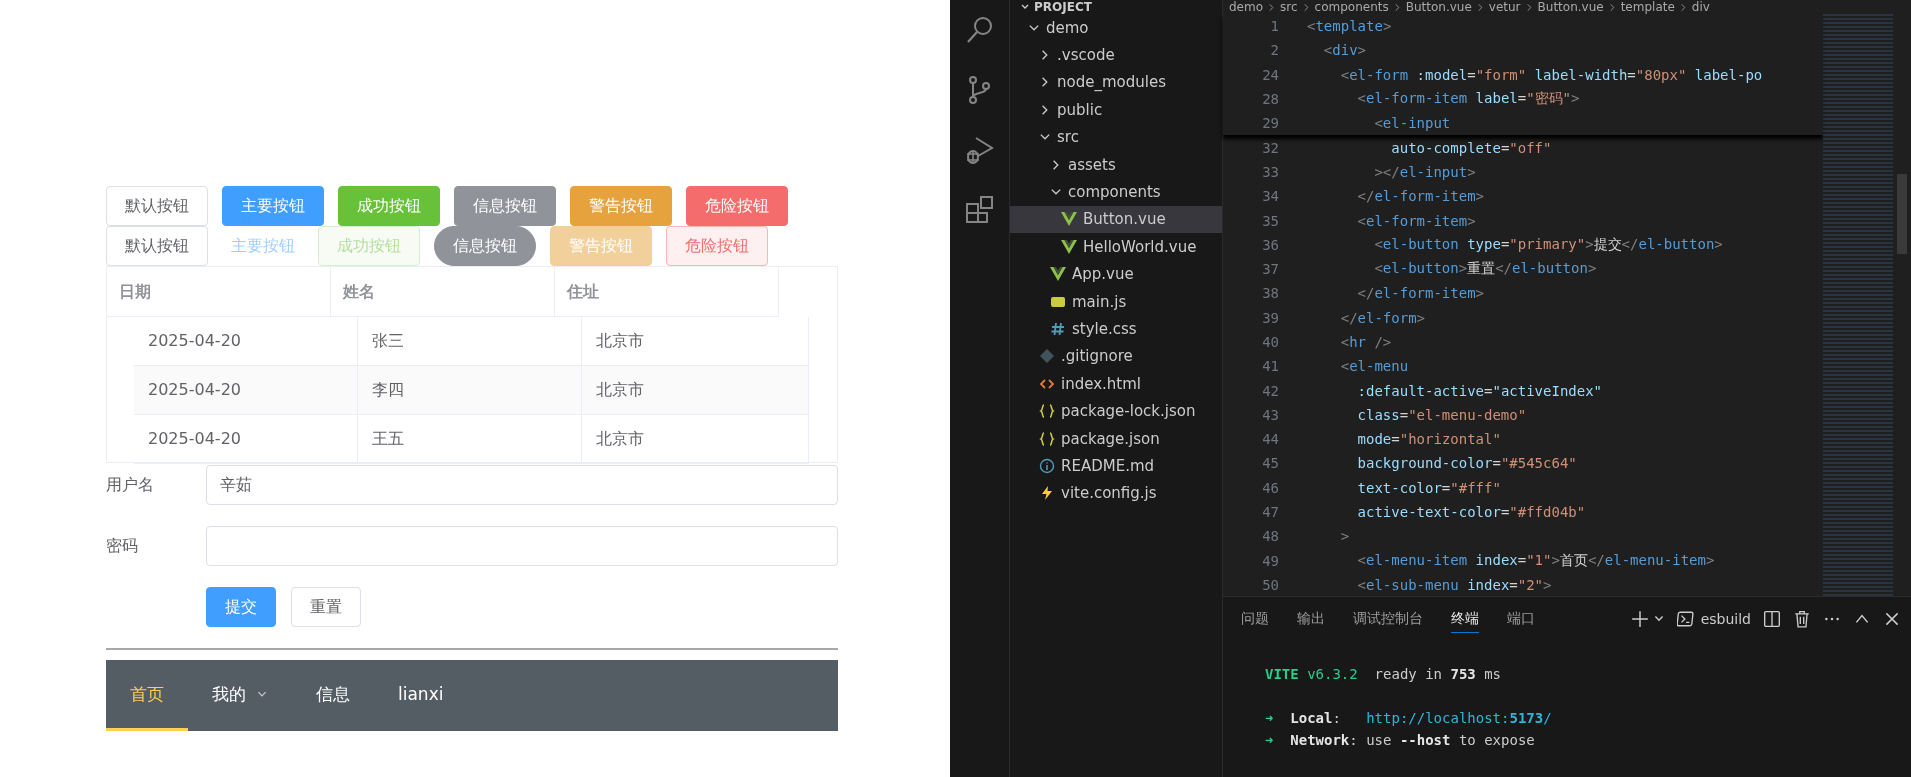 The height and width of the screenshot is (777, 1911). I want to click on breadcrumb-item: components, so click(1351, 7).